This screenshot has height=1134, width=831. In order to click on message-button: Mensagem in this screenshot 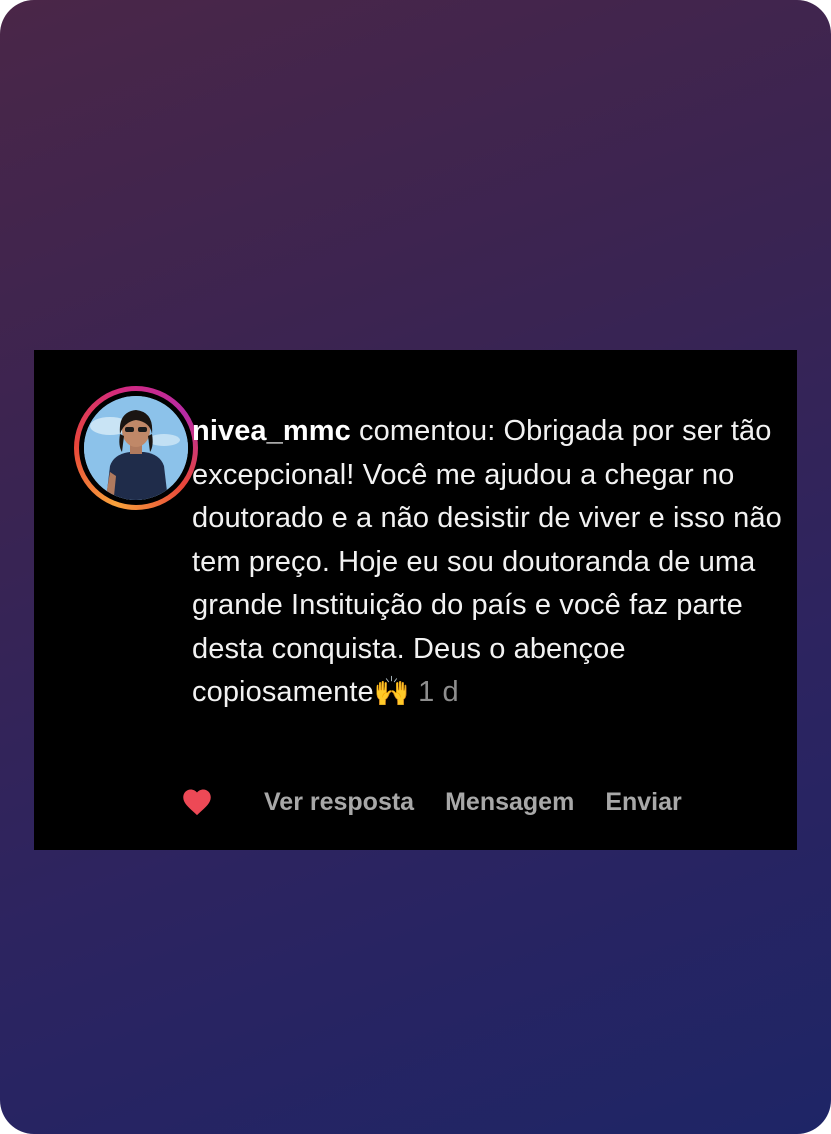, I will do `click(509, 802)`.